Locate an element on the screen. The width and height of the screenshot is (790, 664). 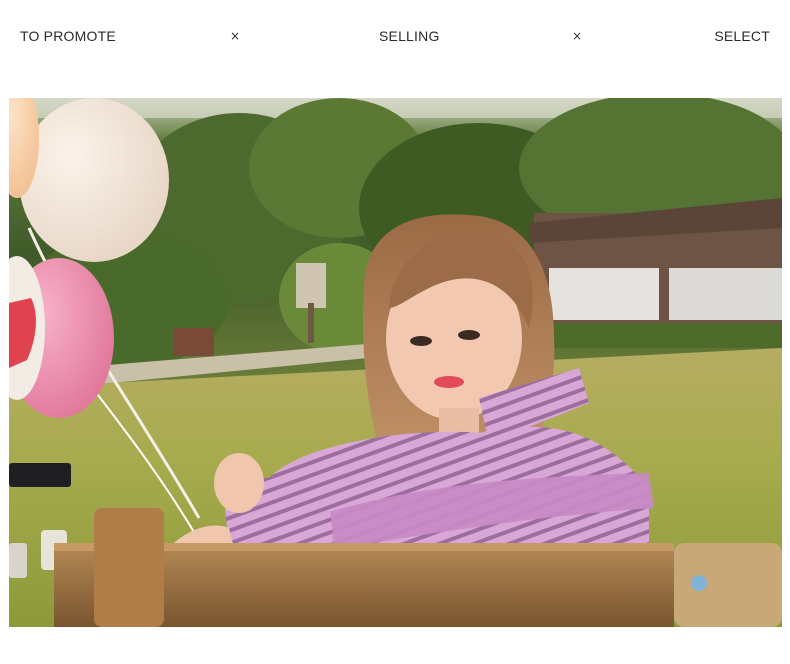
nav-item-select: SELECT is located at coordinates (742, 36).